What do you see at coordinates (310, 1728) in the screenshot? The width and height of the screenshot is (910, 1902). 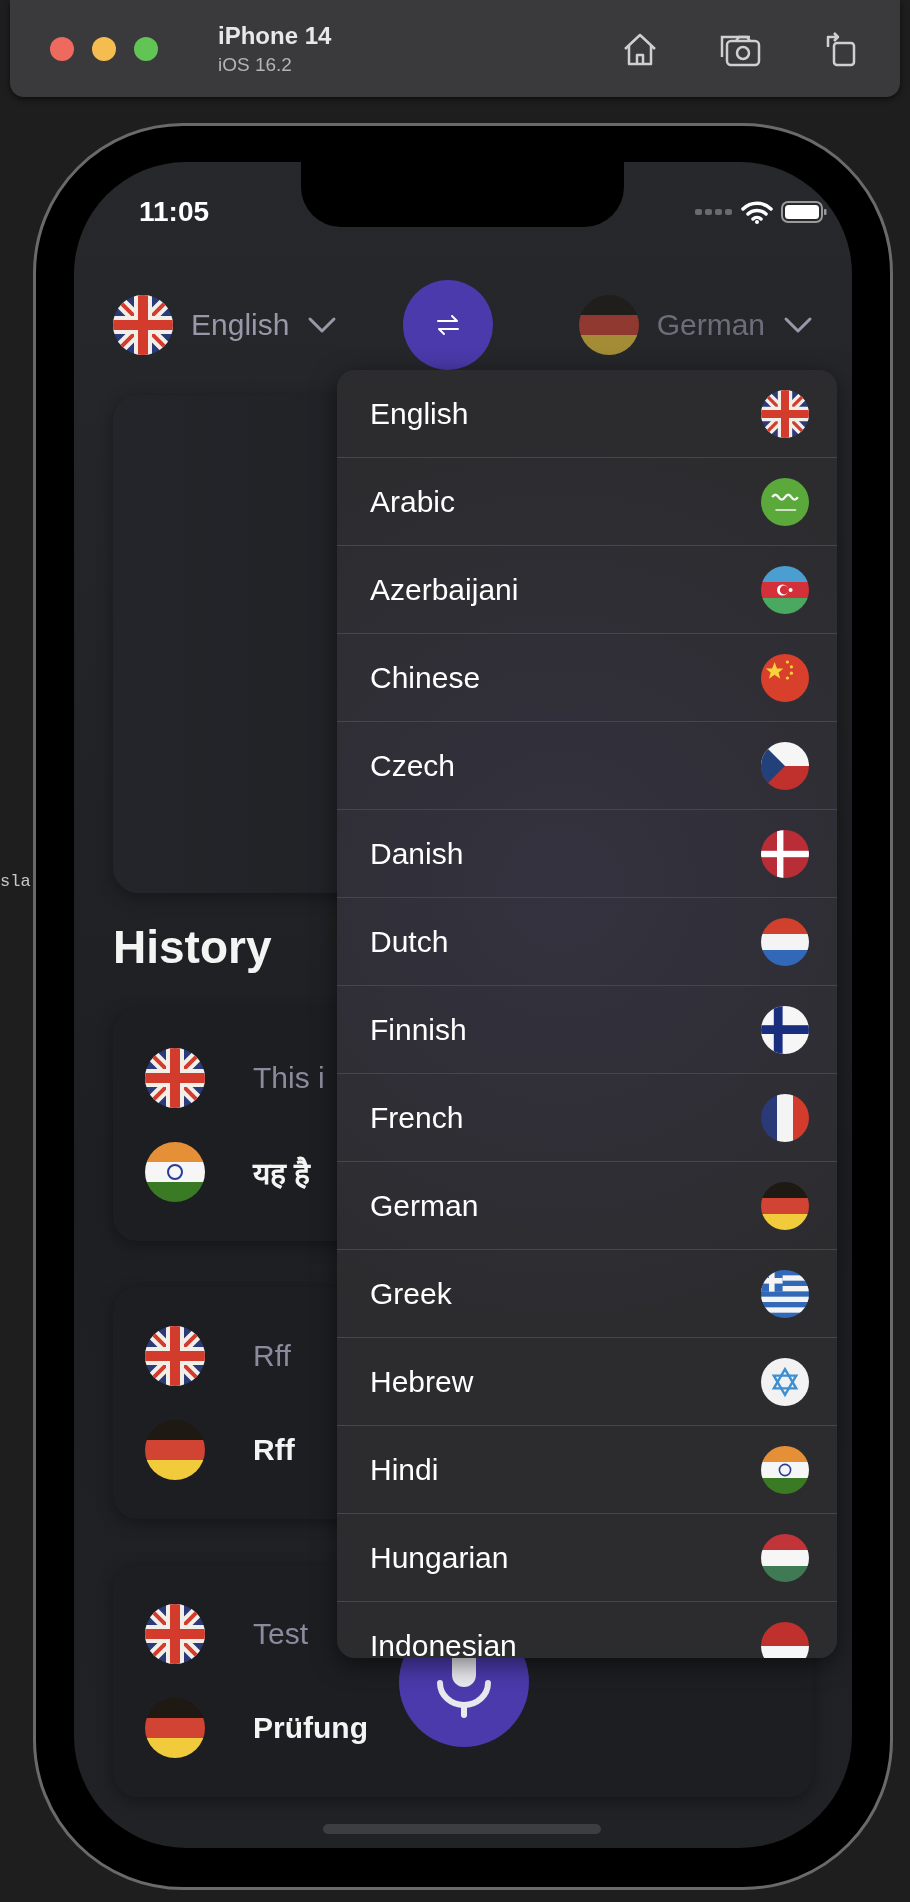 I see `translated-text: Prüfung` at bounding box center [310, 1728].